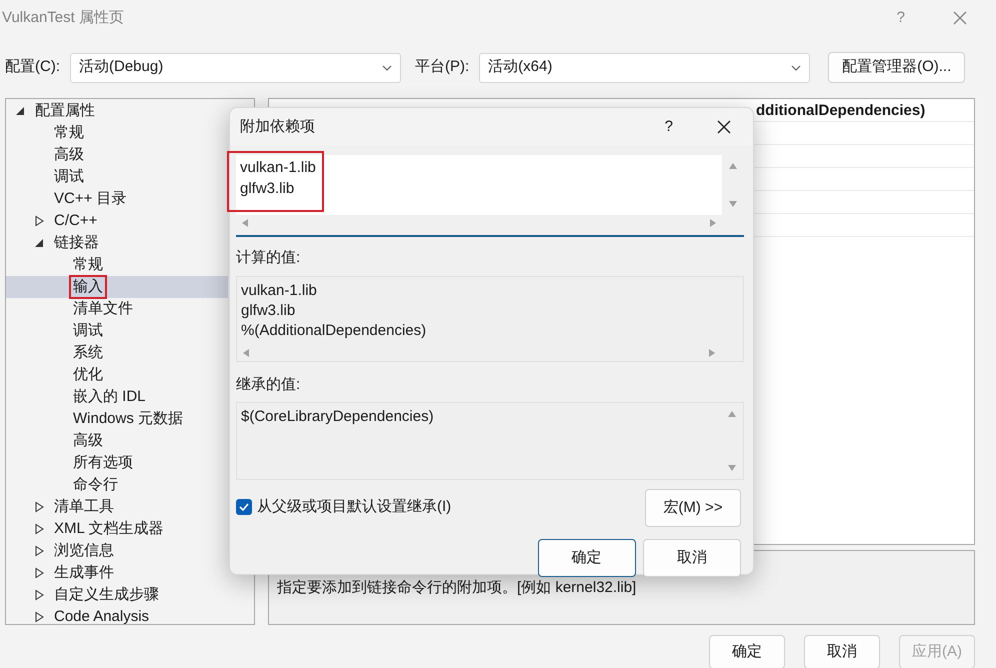 The image size is (996, 668). I want to click on tree-item: 嵌入的 IDL, so click(117, 397).